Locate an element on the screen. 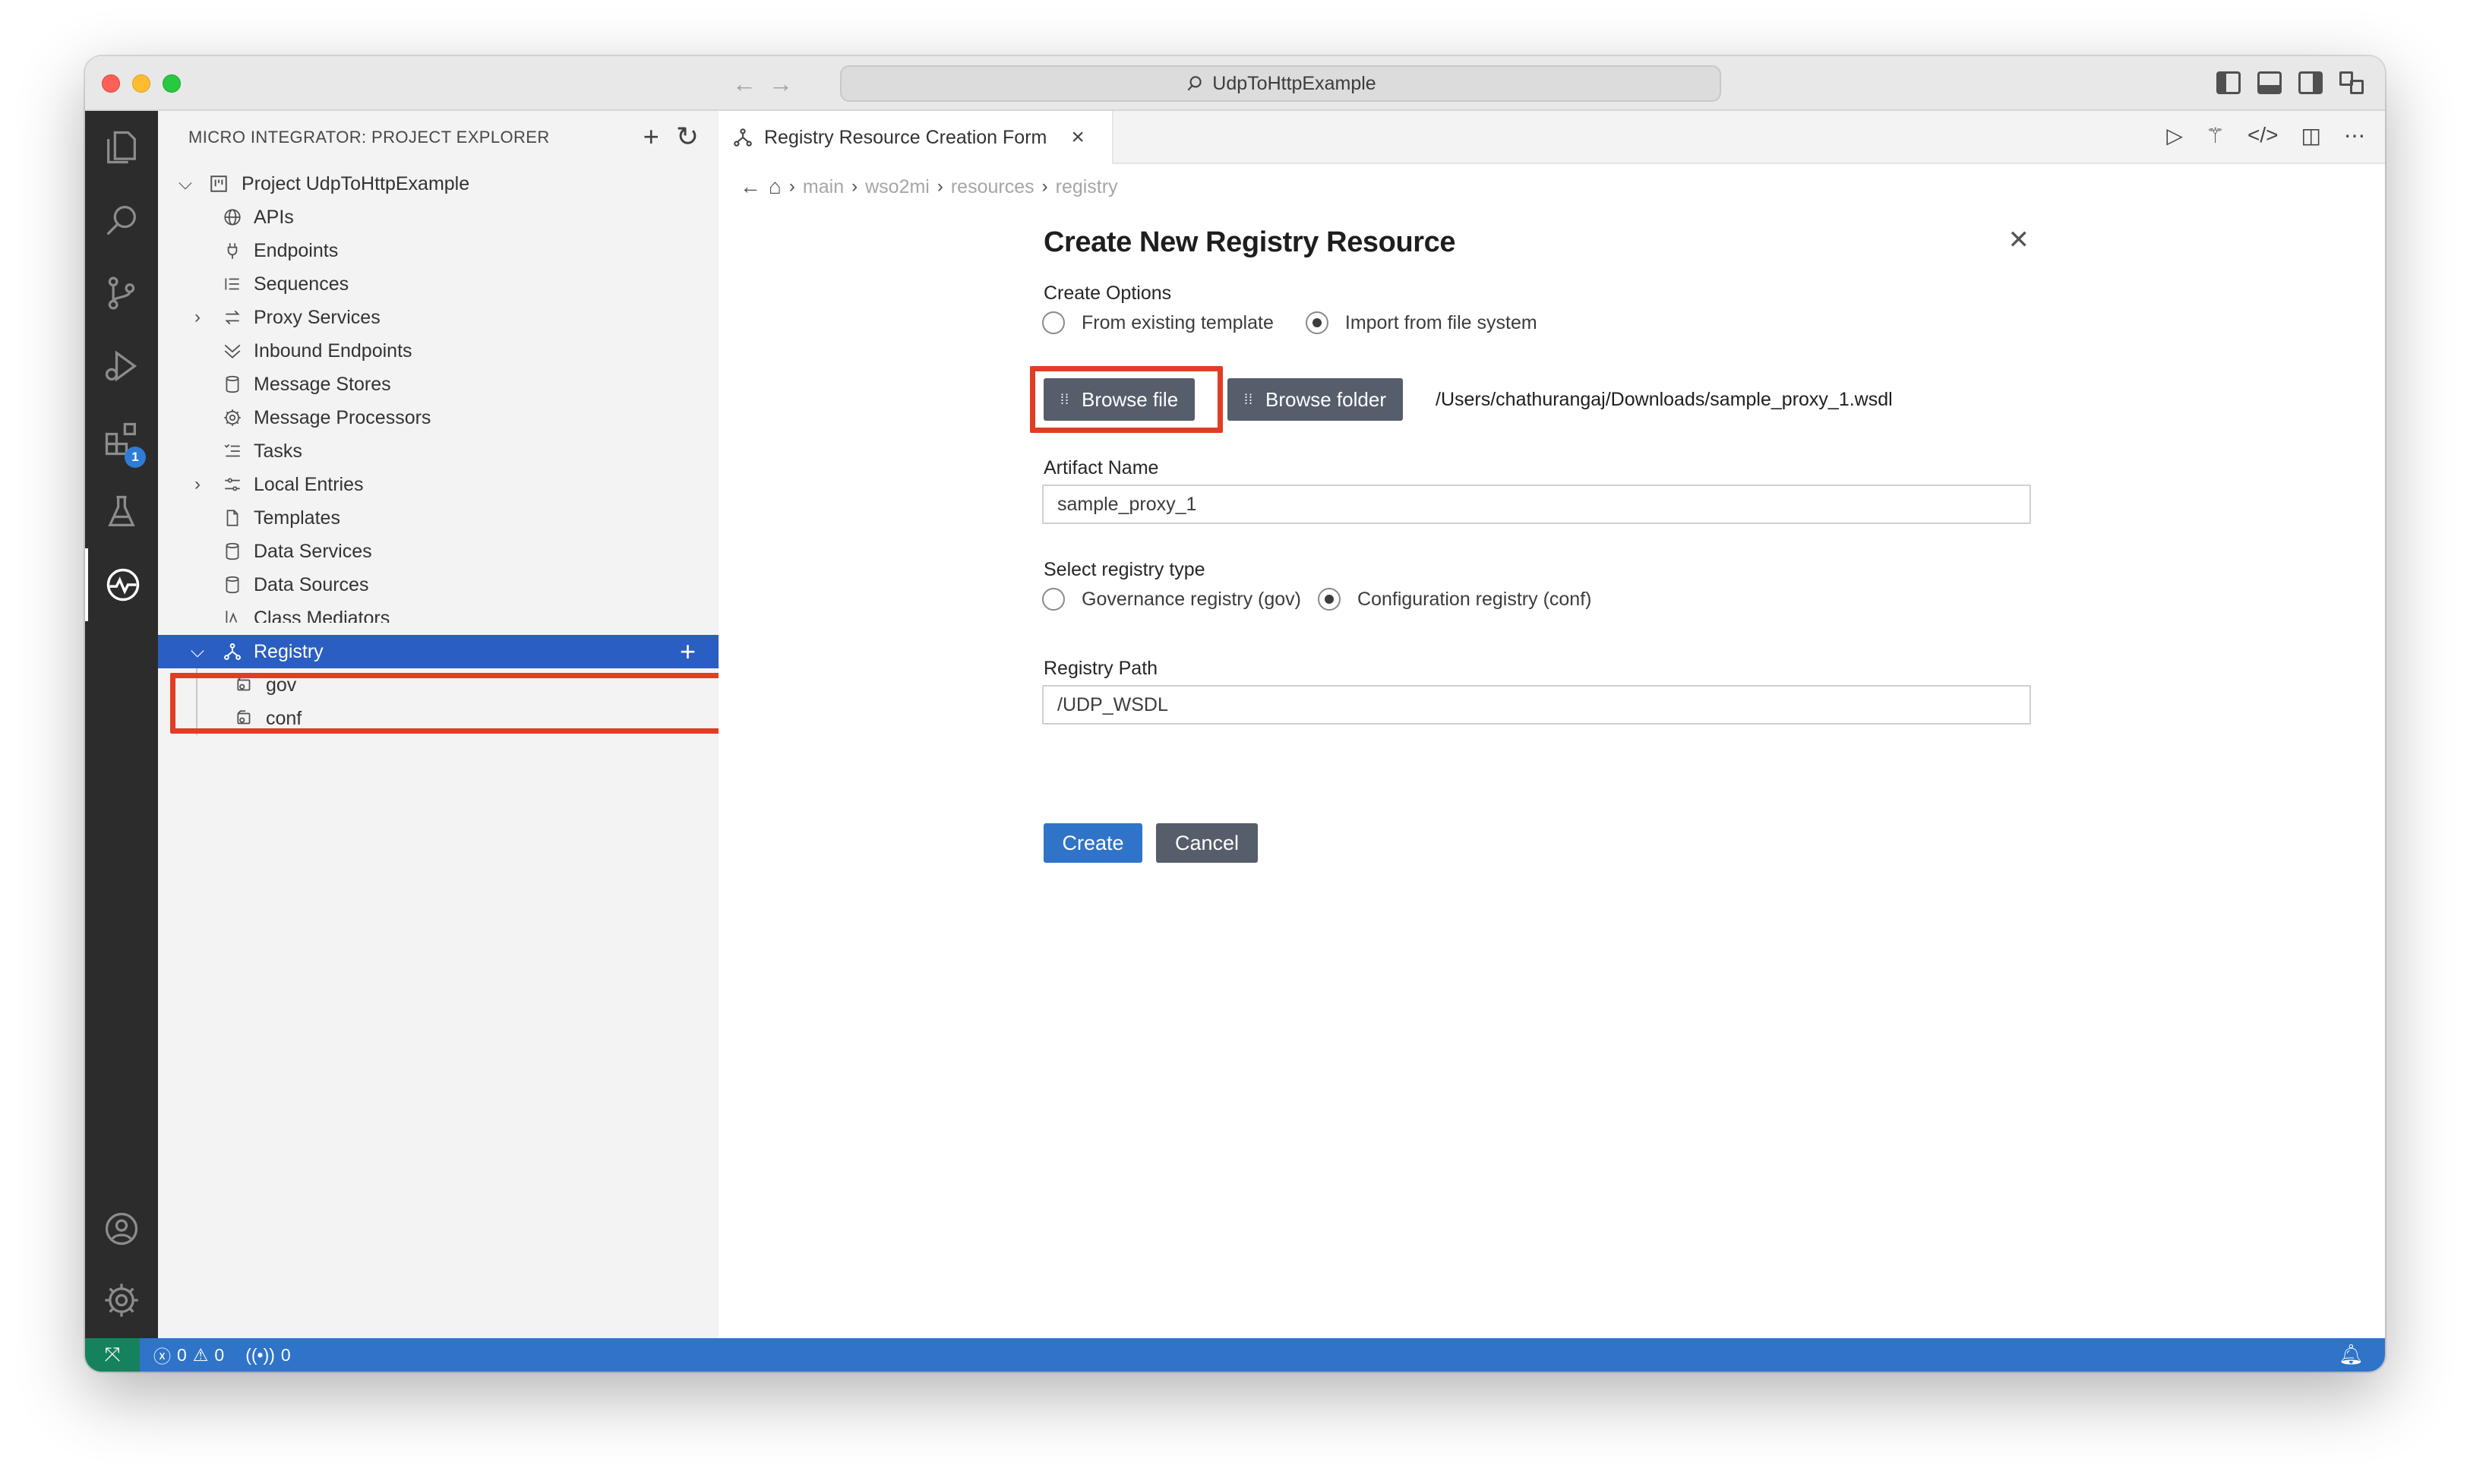 The width and height of the screenshot is (2467, 1484). source-control-icon is located at coordinates (121, 293).